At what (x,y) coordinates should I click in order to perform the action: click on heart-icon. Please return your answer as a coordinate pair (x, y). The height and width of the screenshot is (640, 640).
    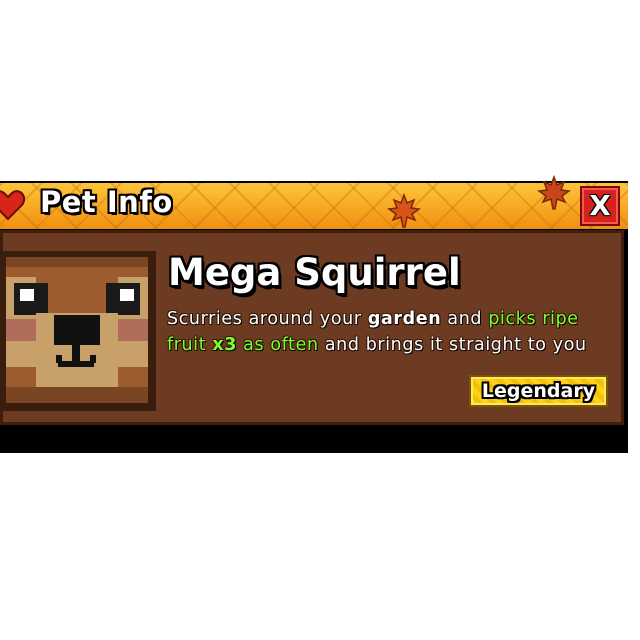
    Looking at the image, I should click on (13, 205).